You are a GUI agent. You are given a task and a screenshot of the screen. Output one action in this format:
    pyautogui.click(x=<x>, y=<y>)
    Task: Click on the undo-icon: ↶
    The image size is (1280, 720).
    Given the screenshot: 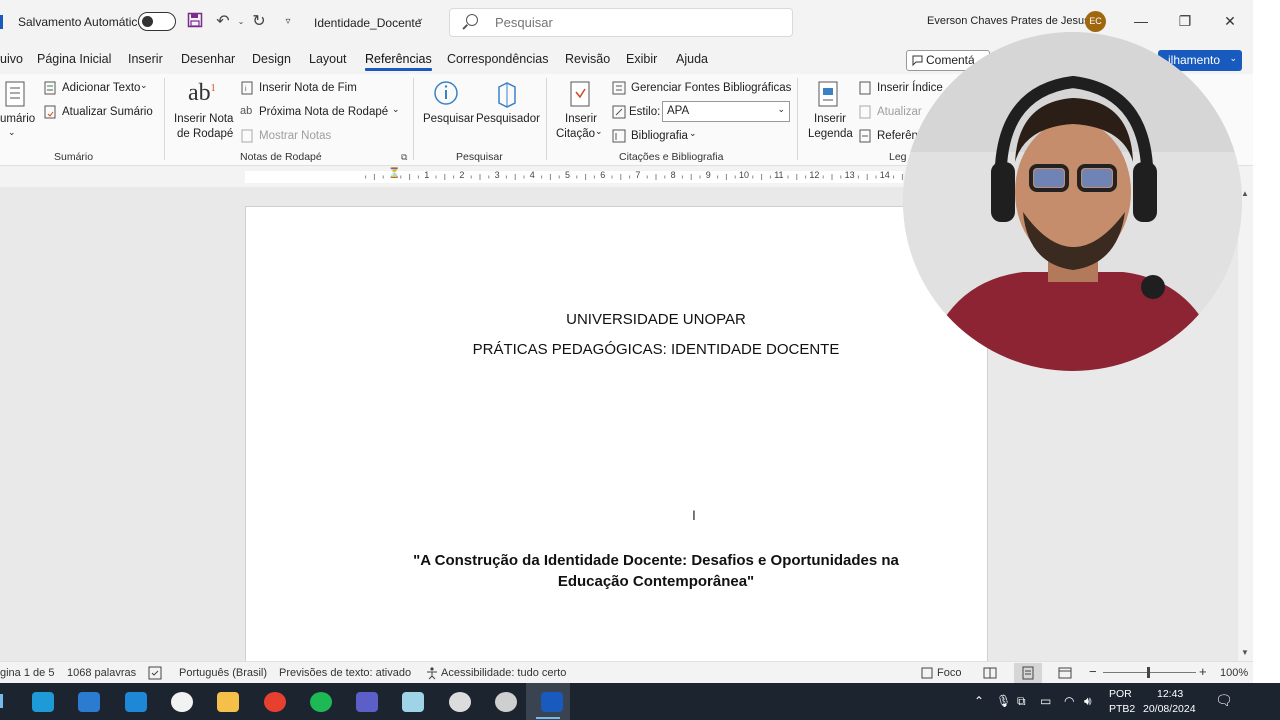 What is the action you would take?
    pyautogui.click(x=223, y=22)
    